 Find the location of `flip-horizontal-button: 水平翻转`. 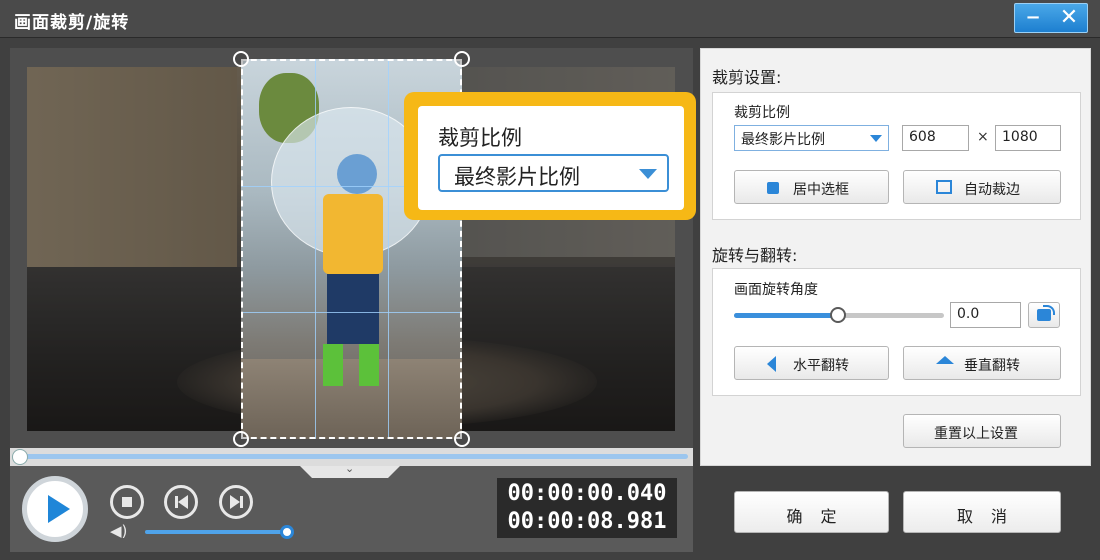

flip-horizontal-button: 水平翻转 is located at coordinates (811, 363).